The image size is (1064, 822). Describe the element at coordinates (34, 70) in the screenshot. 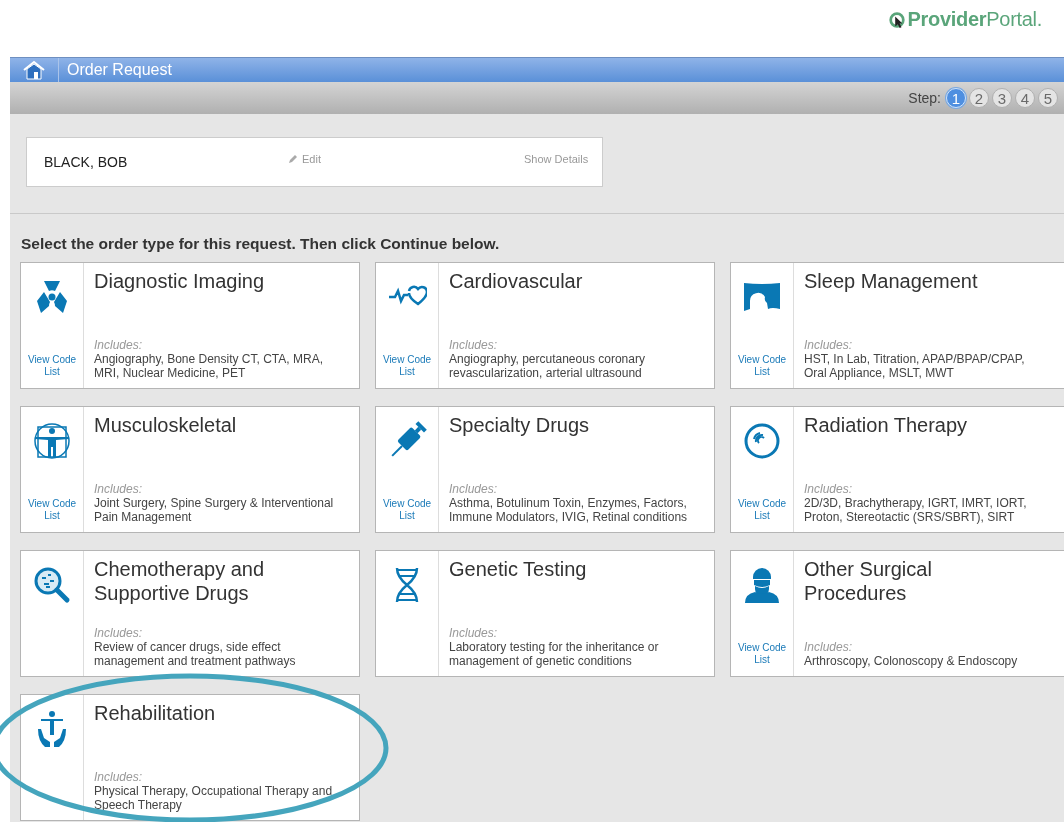

I see `home-icon` at that location.